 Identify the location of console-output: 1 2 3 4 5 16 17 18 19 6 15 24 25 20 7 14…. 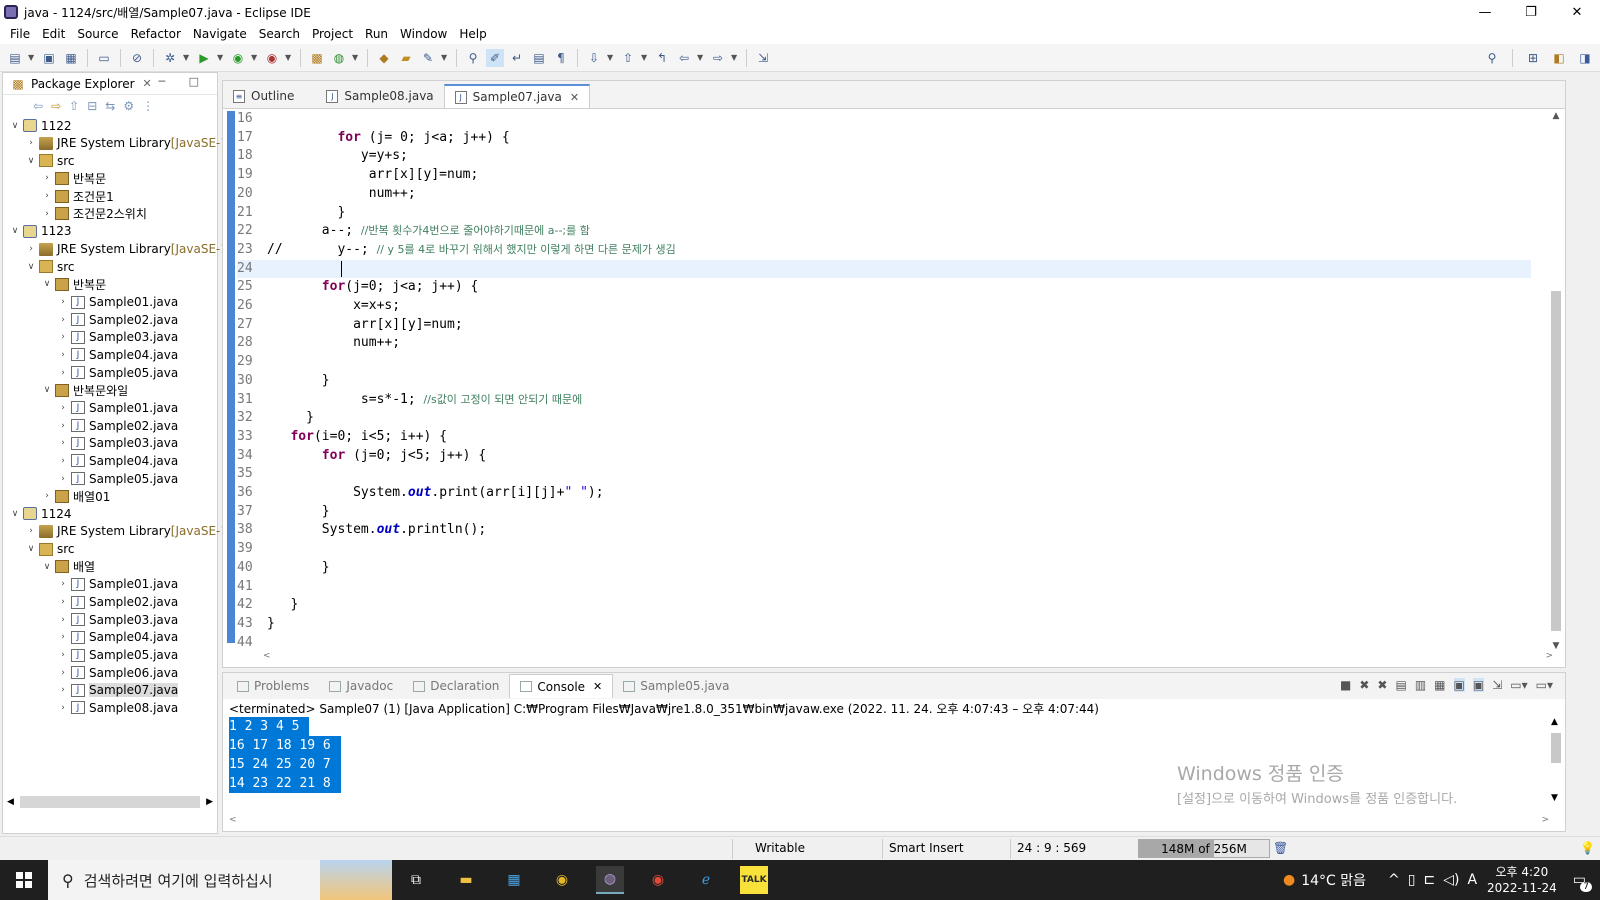
(285, 755).